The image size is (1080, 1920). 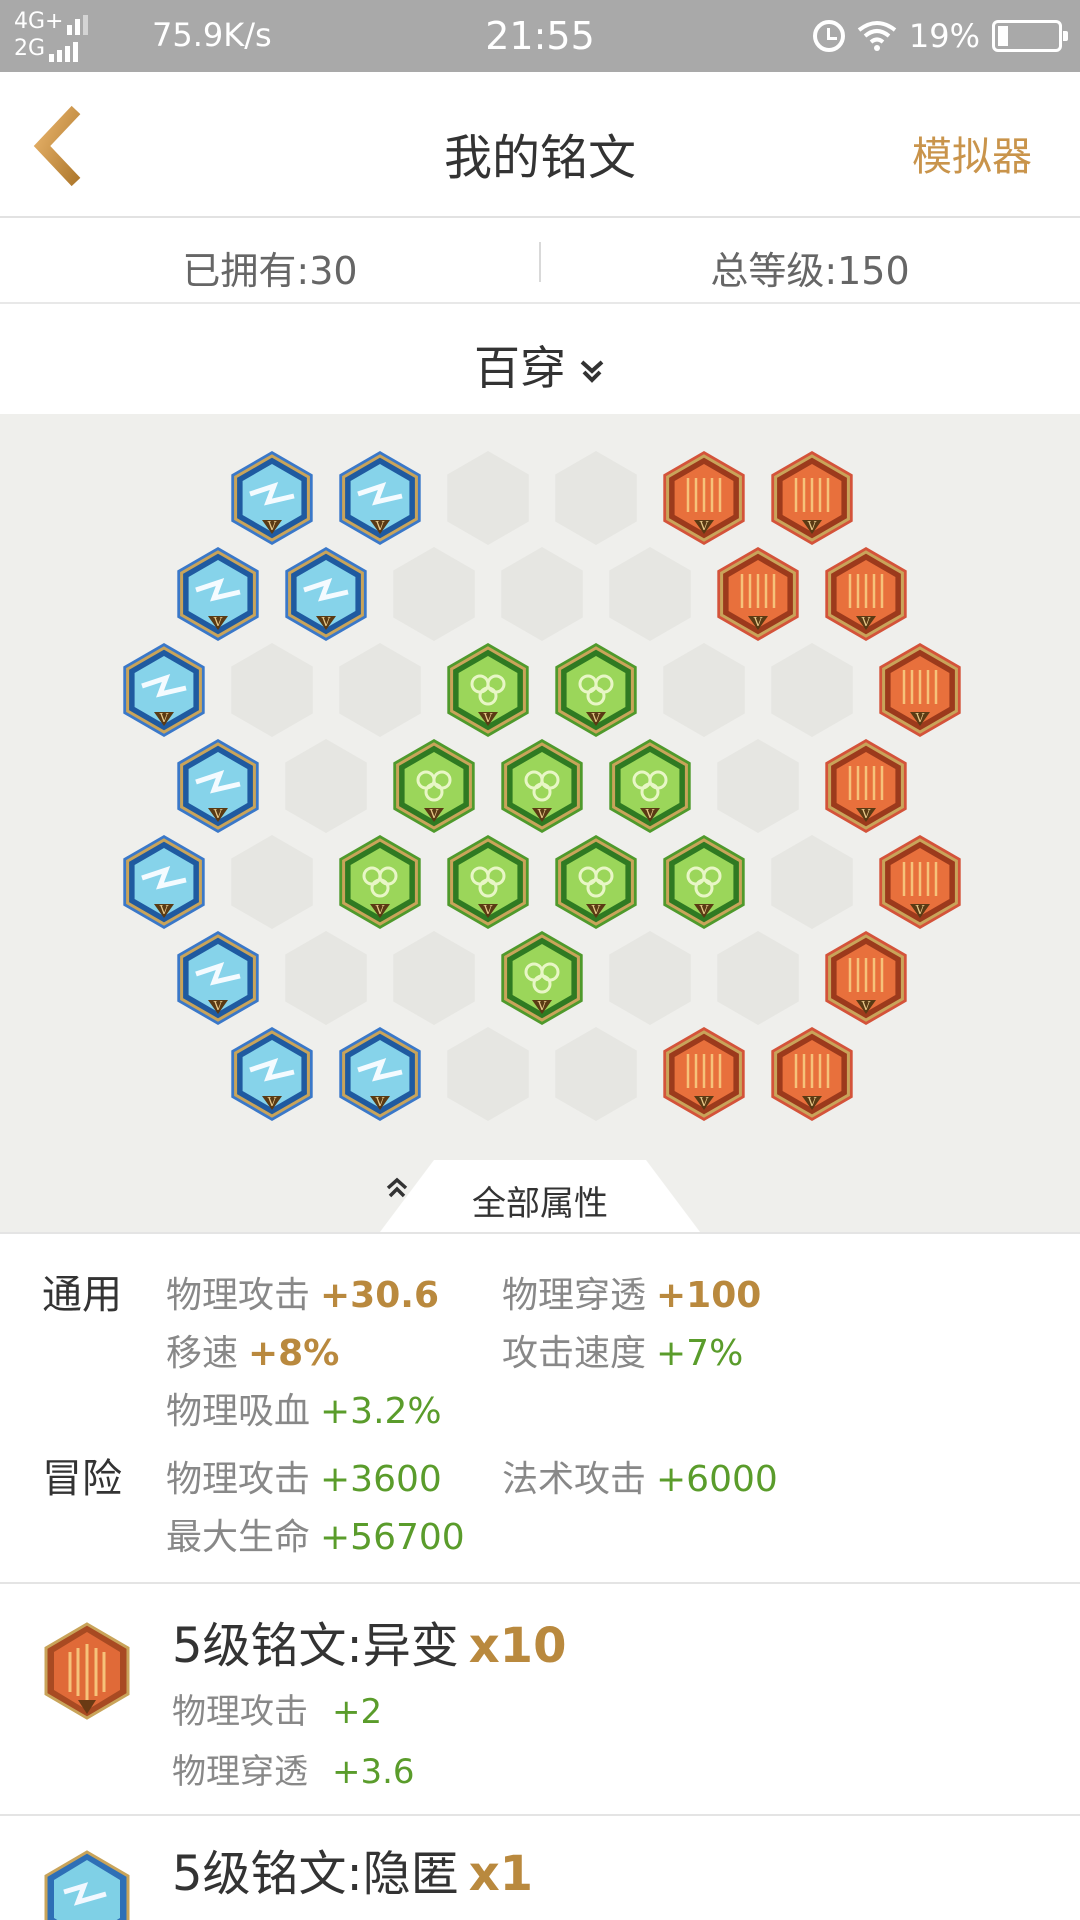 I want to click on page-selector-dropdown: 百穿, so click(x=540, y=365).